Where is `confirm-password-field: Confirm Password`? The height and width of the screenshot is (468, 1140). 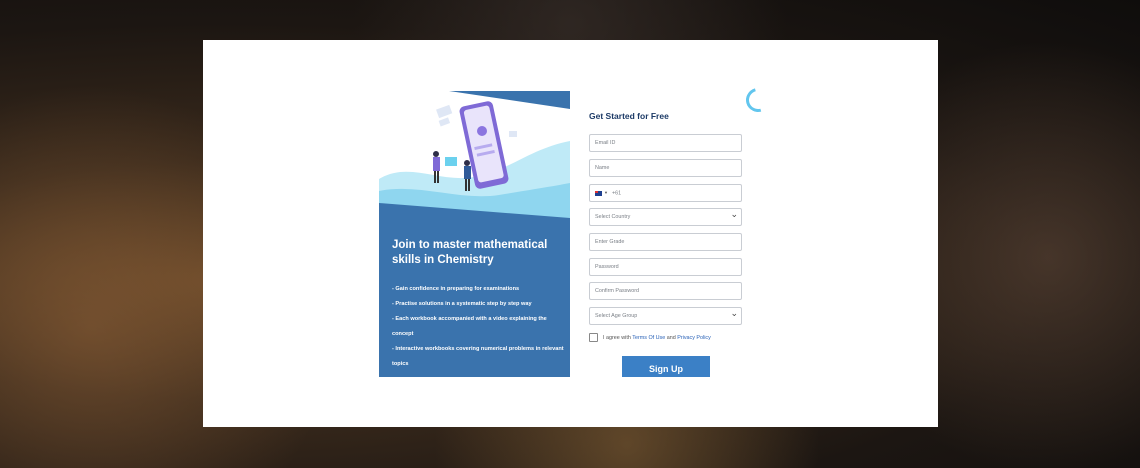
confirm-password-field: Confirm Password is located at coordinates (665, 291).